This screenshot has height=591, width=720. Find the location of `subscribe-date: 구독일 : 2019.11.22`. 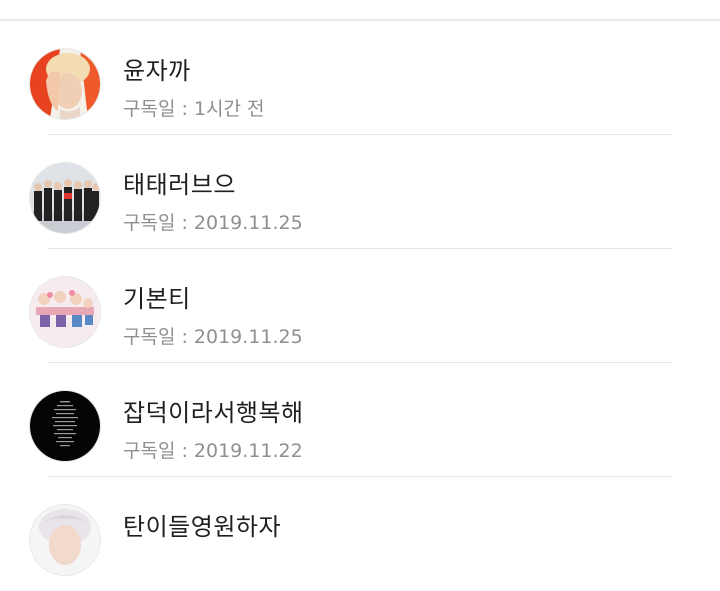

subscribe-date: 구독일 : 2019.11.22 is located at coordinates (213, 449).